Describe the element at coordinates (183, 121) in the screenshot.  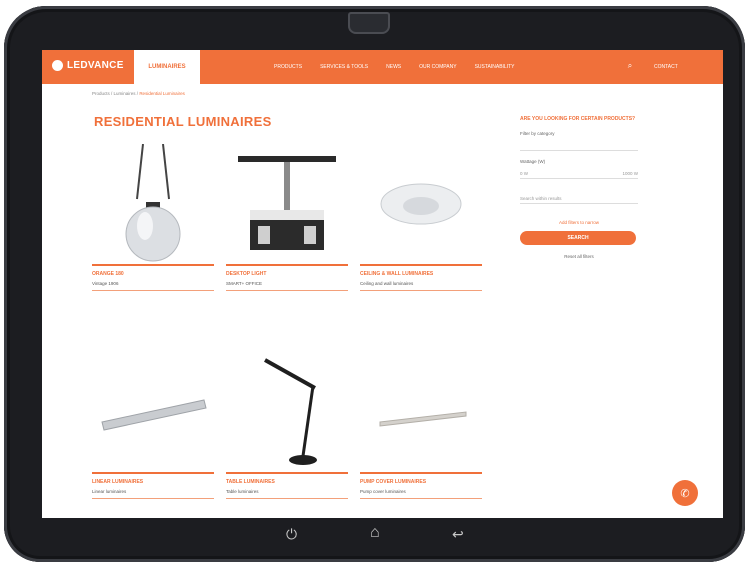
I see `page-title: RESIDENTIAL LUMINAIRES` at that location.